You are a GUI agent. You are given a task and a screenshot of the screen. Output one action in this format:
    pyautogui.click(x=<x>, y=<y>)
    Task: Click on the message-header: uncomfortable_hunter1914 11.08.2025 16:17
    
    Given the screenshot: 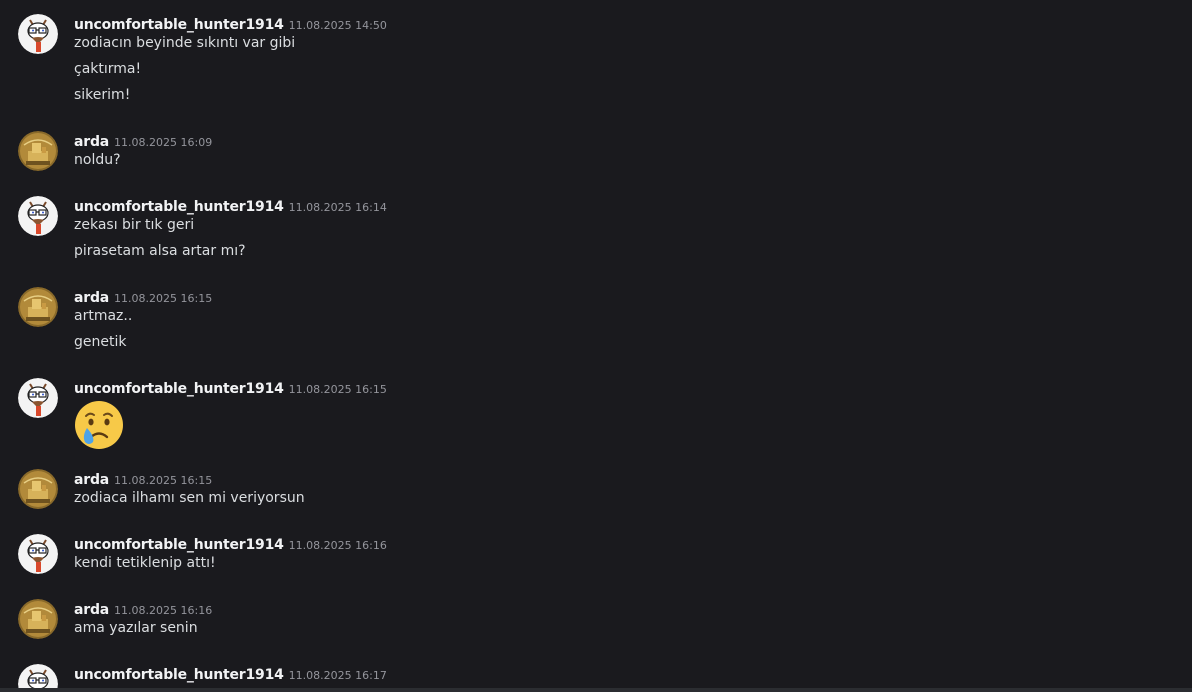 What is the action you would take?
    pyautogui.click(x=230, y=674)
    